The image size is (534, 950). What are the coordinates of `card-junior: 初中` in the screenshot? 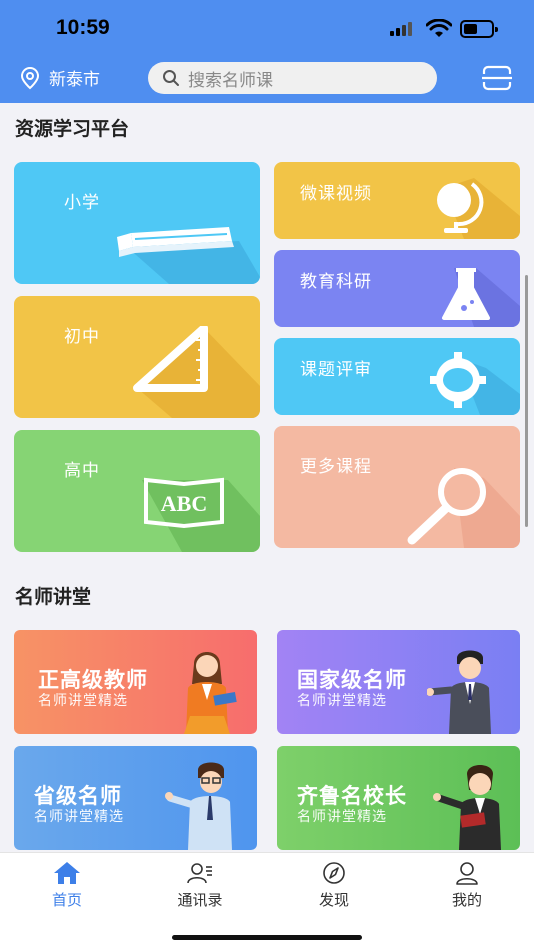 It's located at (137, 357).